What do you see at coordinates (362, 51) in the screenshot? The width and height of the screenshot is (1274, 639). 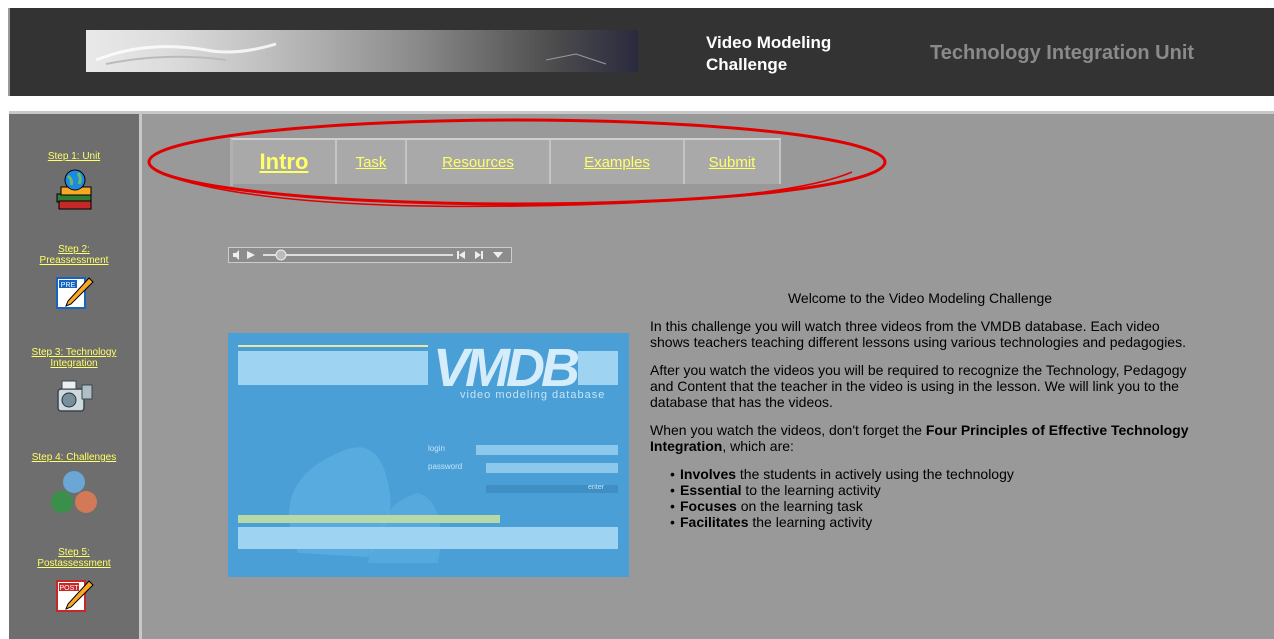 I see `header-banner-image` at bounding box center [362, 51].